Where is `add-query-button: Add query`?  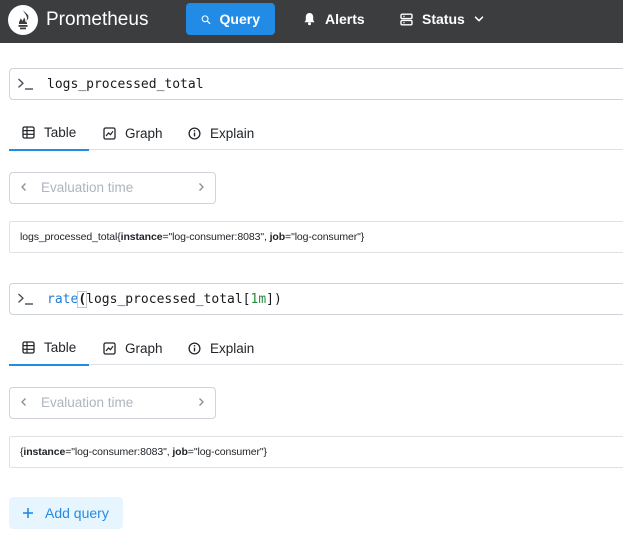
add-query-button: Add query is located at coordinates (66, 513).